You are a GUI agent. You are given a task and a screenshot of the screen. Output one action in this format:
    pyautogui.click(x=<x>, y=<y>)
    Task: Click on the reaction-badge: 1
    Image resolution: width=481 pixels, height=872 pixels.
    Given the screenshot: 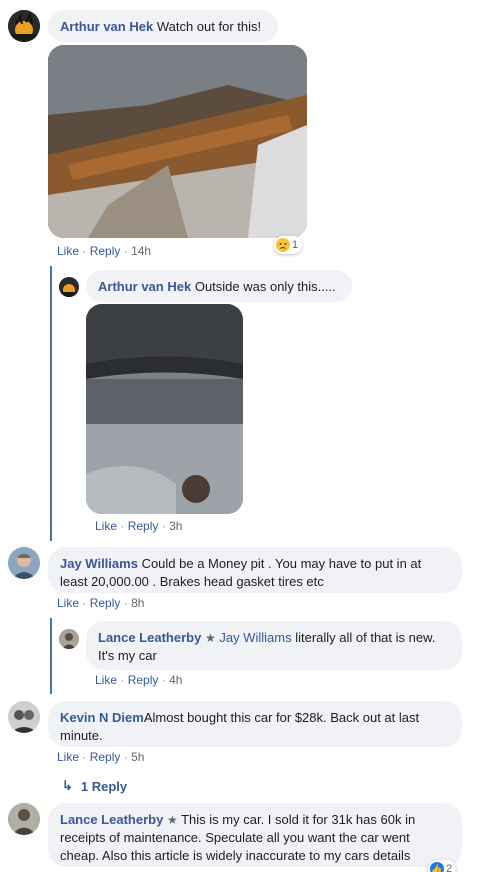 What is the action you would take?
    pyautogui.click(x=288, y=245)
    